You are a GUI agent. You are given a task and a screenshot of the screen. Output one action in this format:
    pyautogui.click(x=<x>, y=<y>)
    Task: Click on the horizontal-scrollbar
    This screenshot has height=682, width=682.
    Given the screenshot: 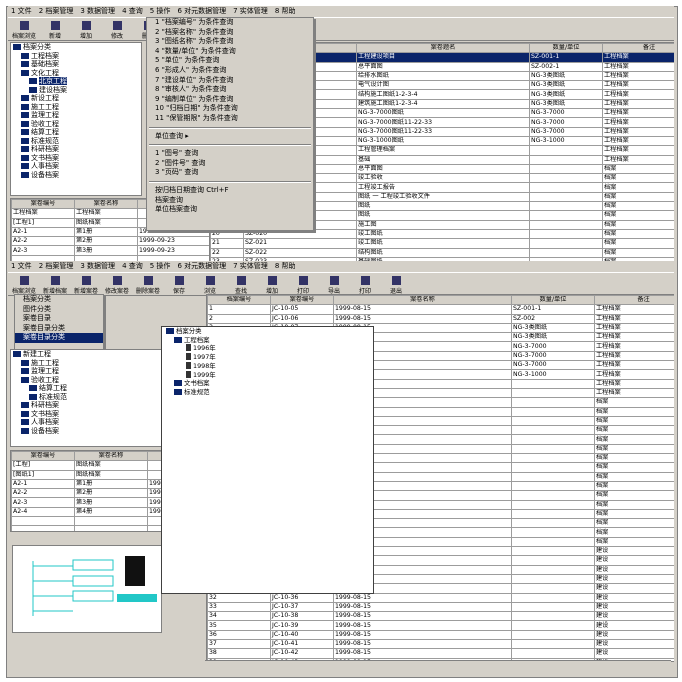 What is the action you would take?
    pyautogui.click(x=438, y=665)
    